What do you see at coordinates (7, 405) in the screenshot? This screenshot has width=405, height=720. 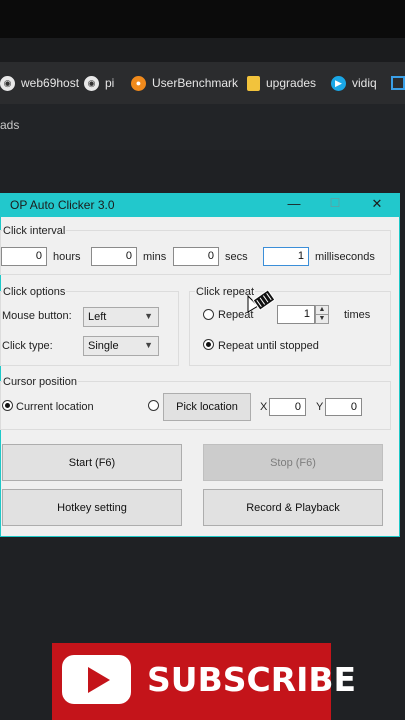 I see `current-location-radio` at bounding box center [7, 405].